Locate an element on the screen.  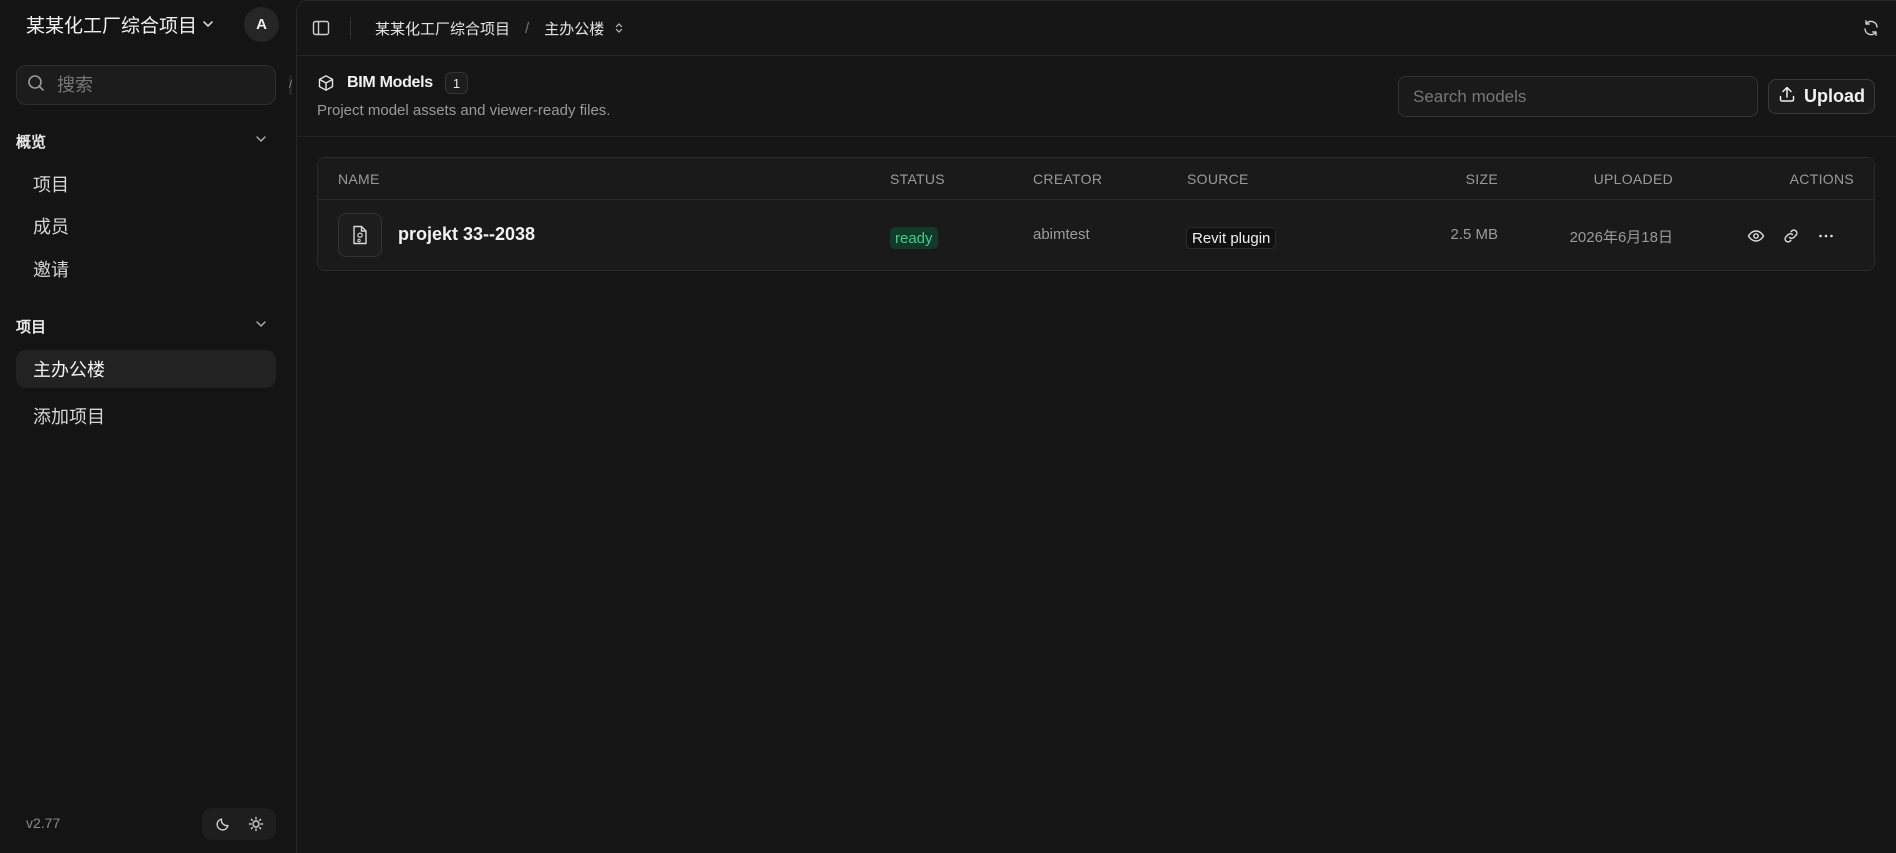
link-icon is located at coordinates (1791, 236).